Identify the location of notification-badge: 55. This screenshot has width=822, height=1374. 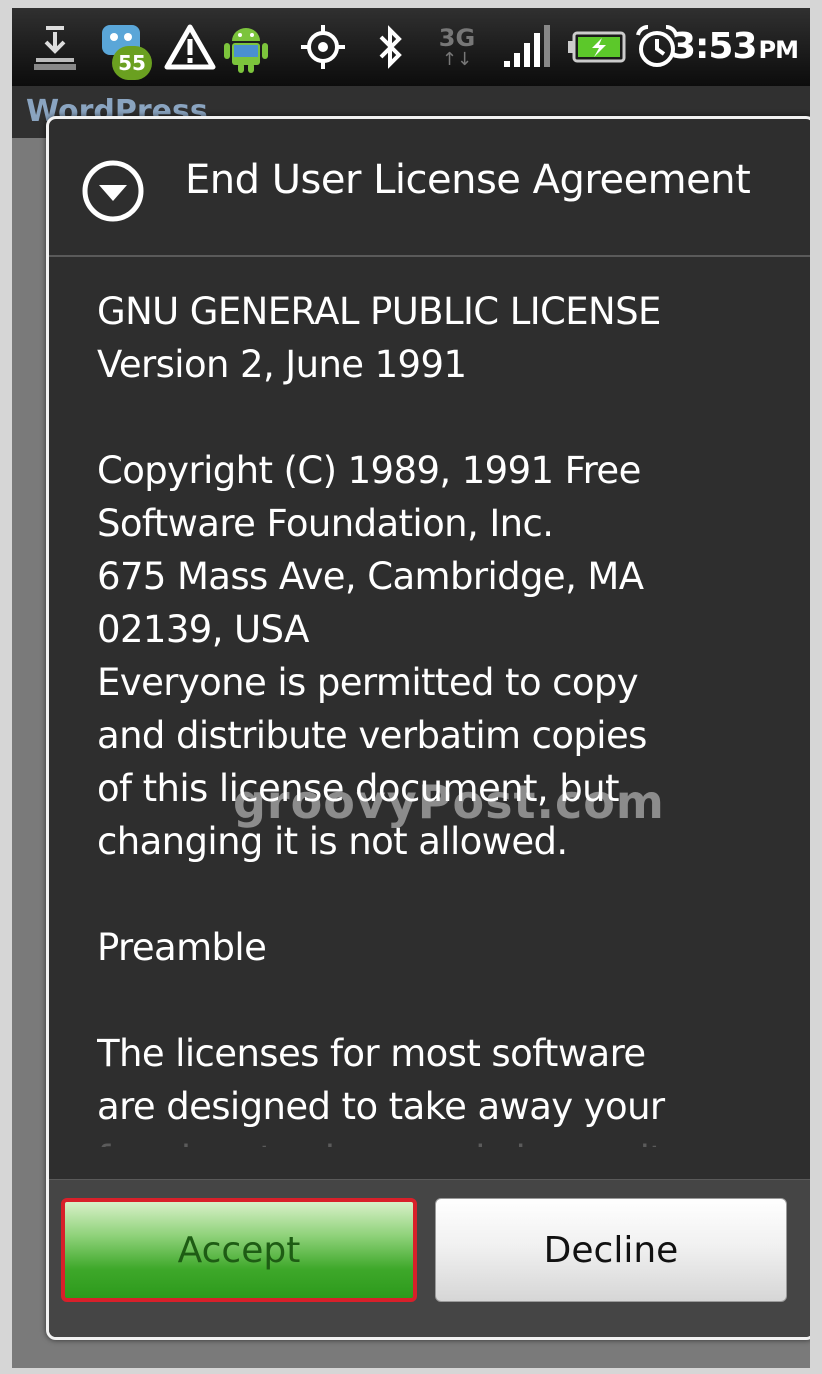
(132, 63).